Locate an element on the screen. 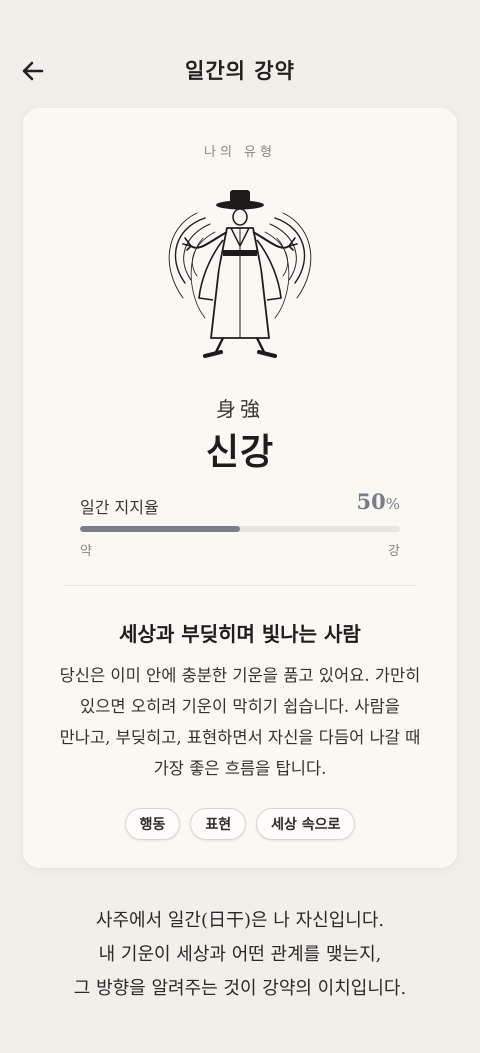 This screenshot has height=1053, width=480. tag-action: 행동 is located at coordinates (152, 824).